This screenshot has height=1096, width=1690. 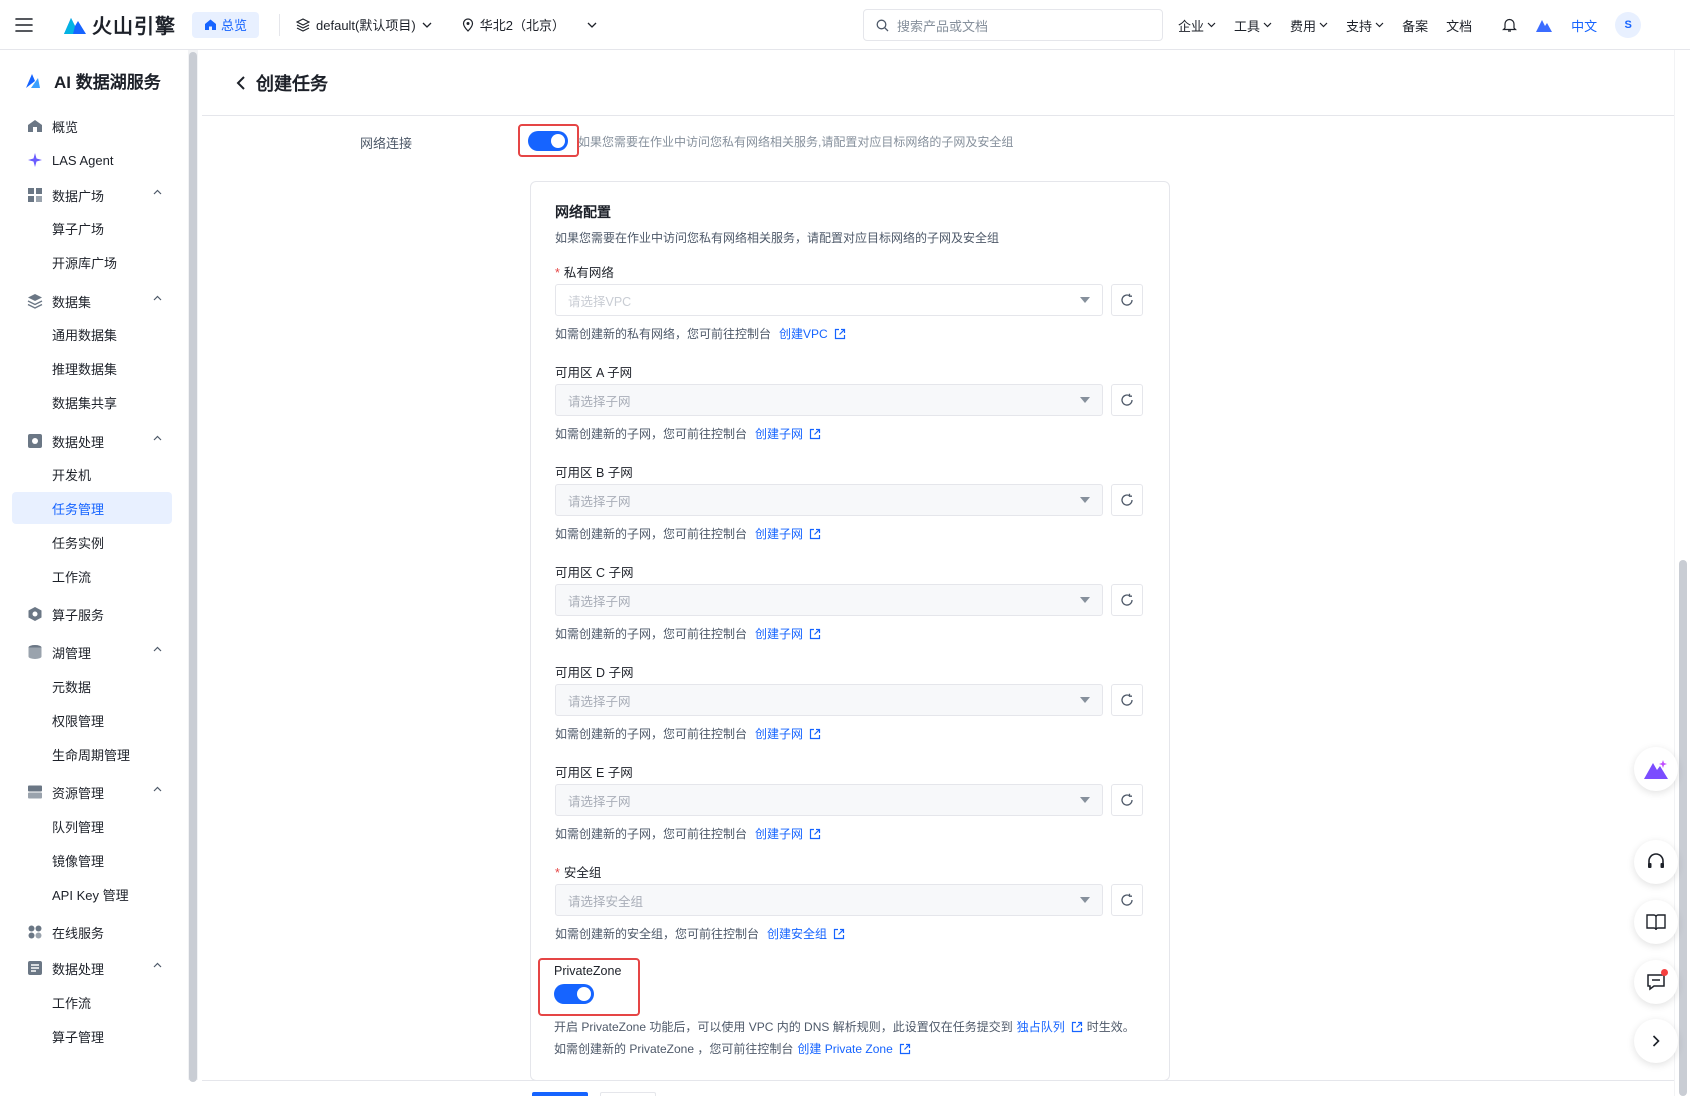 I want to click on create-subnet-b-link: 创建子网, so click(x=788, y=533).